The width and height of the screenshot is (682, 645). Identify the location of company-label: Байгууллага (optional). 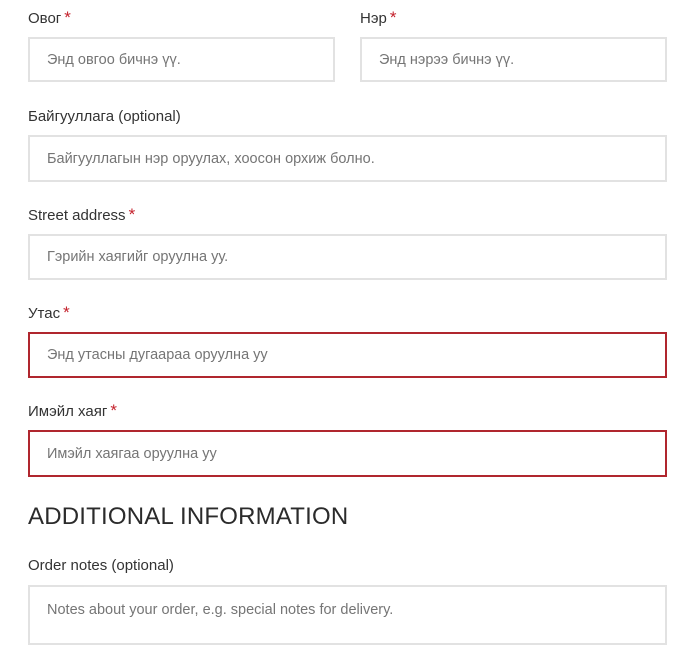
(104, 117).